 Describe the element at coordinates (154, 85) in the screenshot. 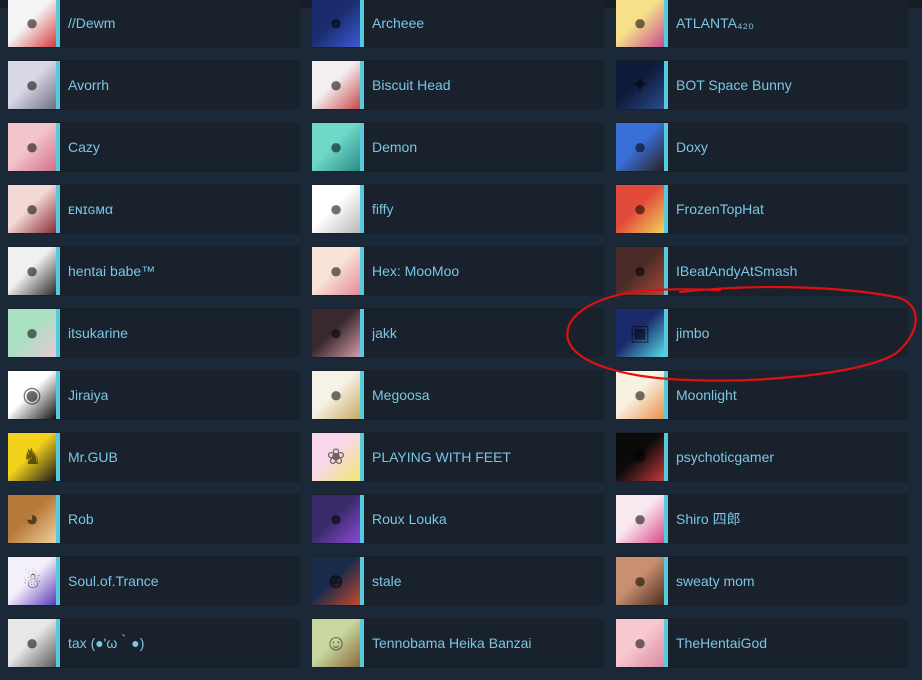

I see `friend-card: ● Avorrh` at that location.